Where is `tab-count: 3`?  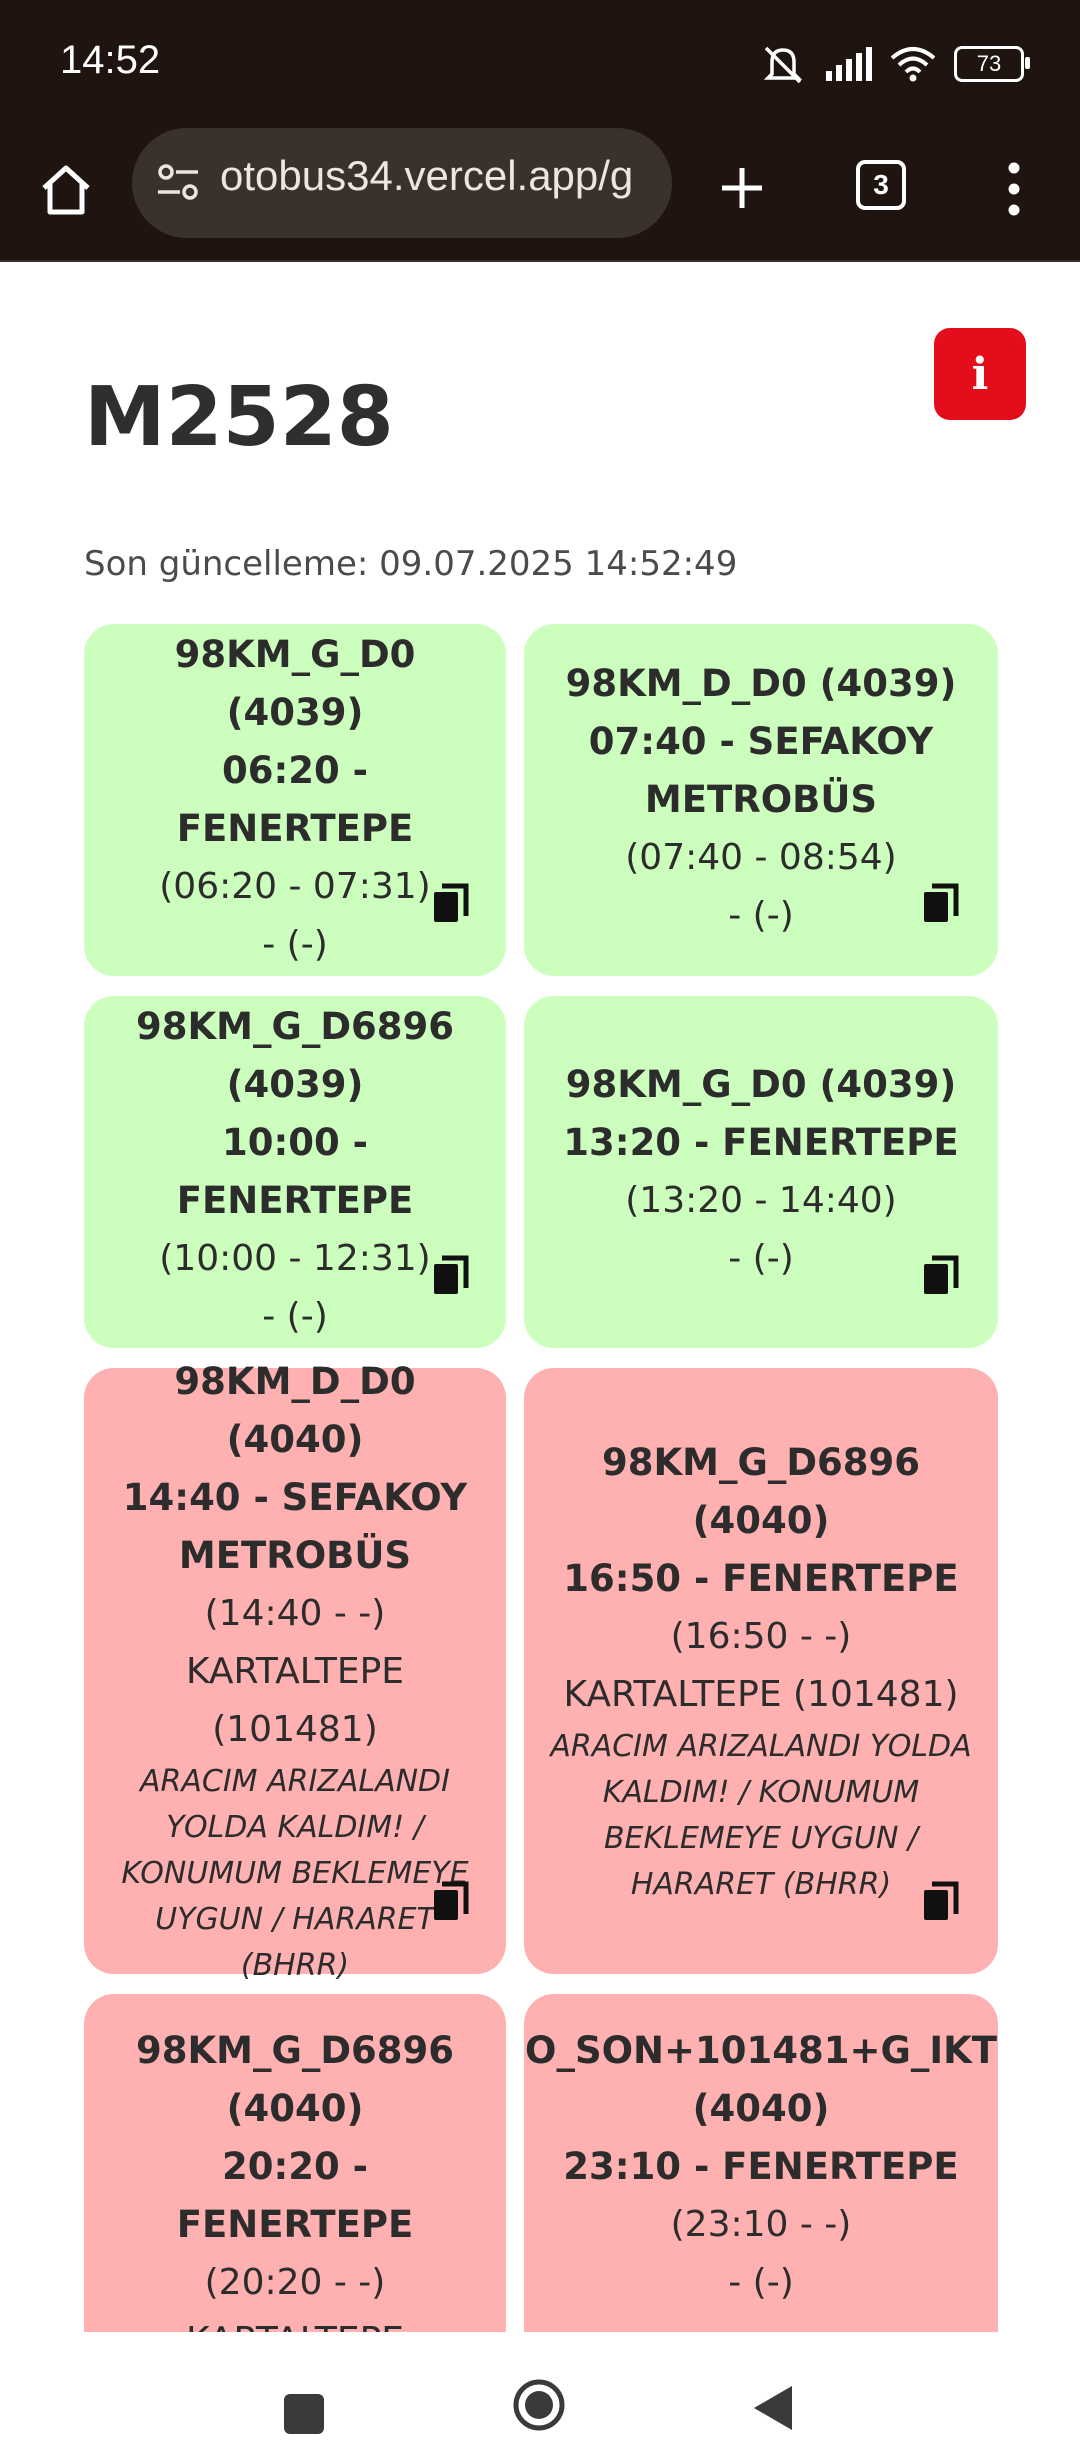 tab-count: 3 is located at coordinates (881, 184).